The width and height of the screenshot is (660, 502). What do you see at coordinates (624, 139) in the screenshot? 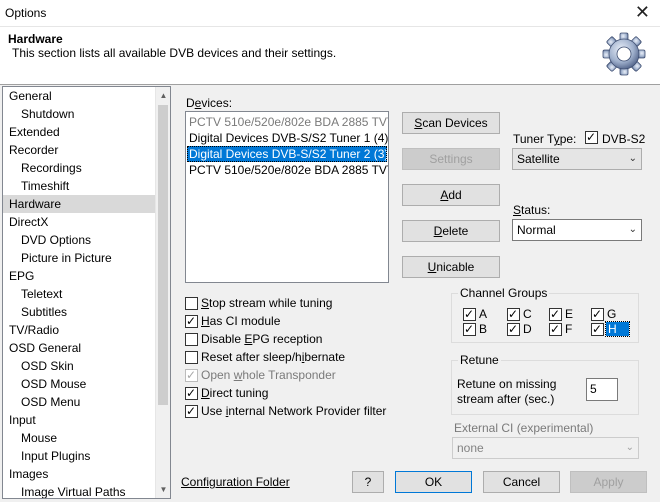
I see `dvbs2-label: DVB-S2` at bounding box center [624, 139].